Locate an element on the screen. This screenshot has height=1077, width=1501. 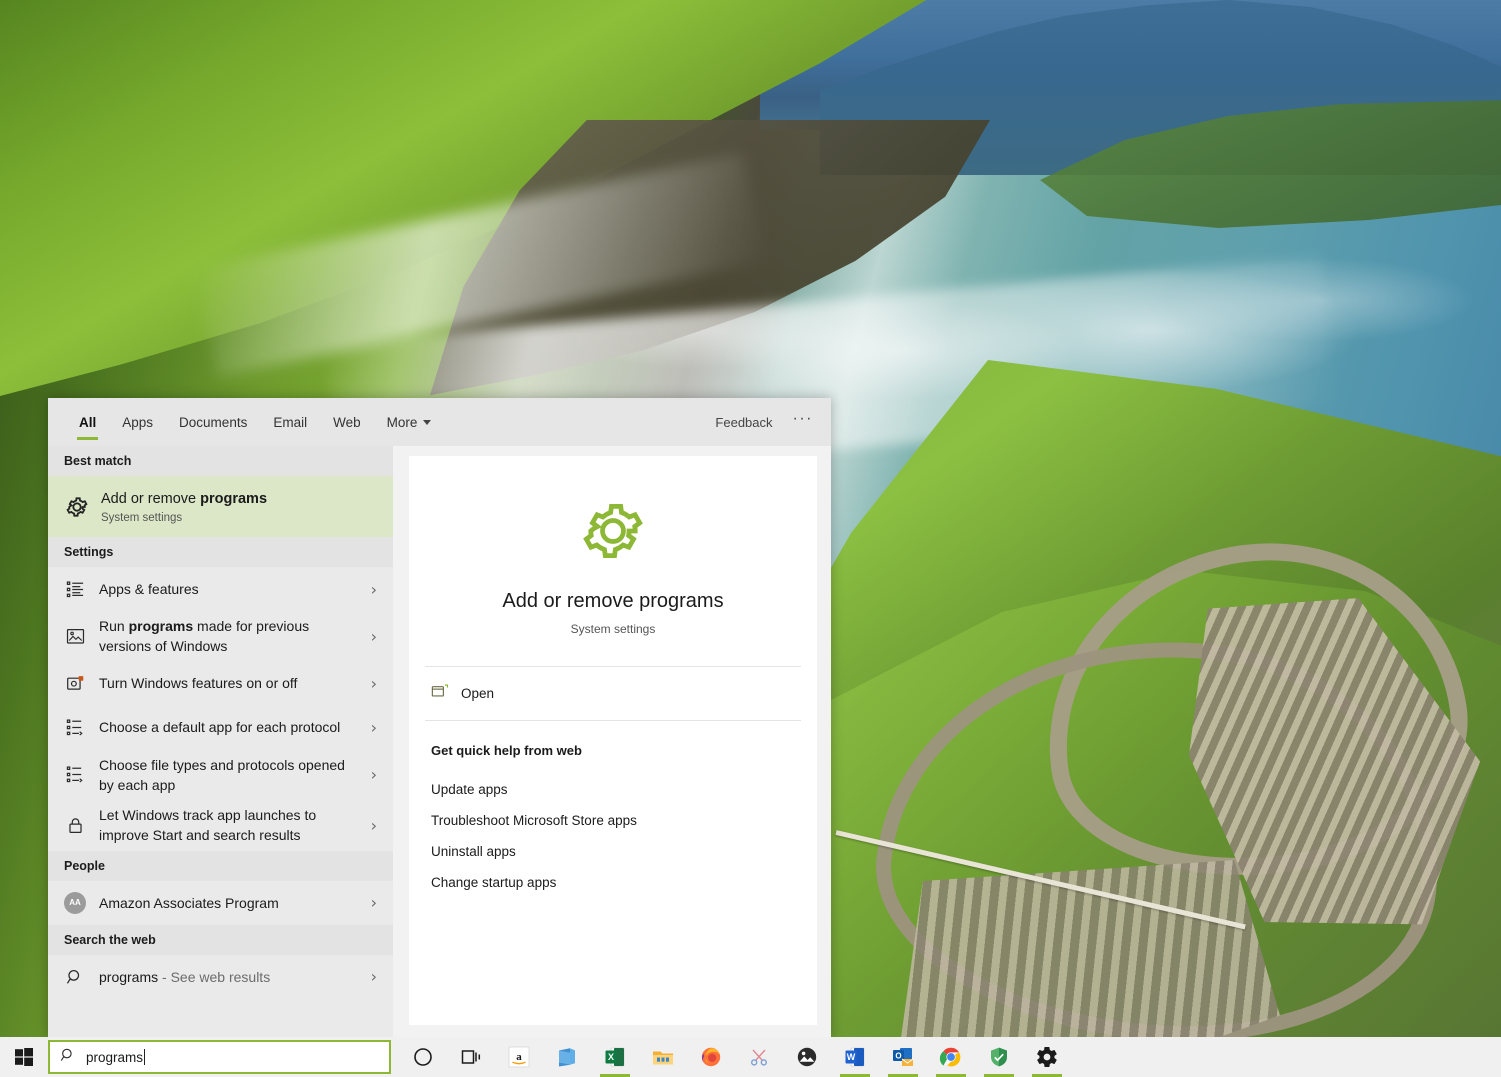
result-best-match-subtitle: System settings is located at coordinates (142, 517).